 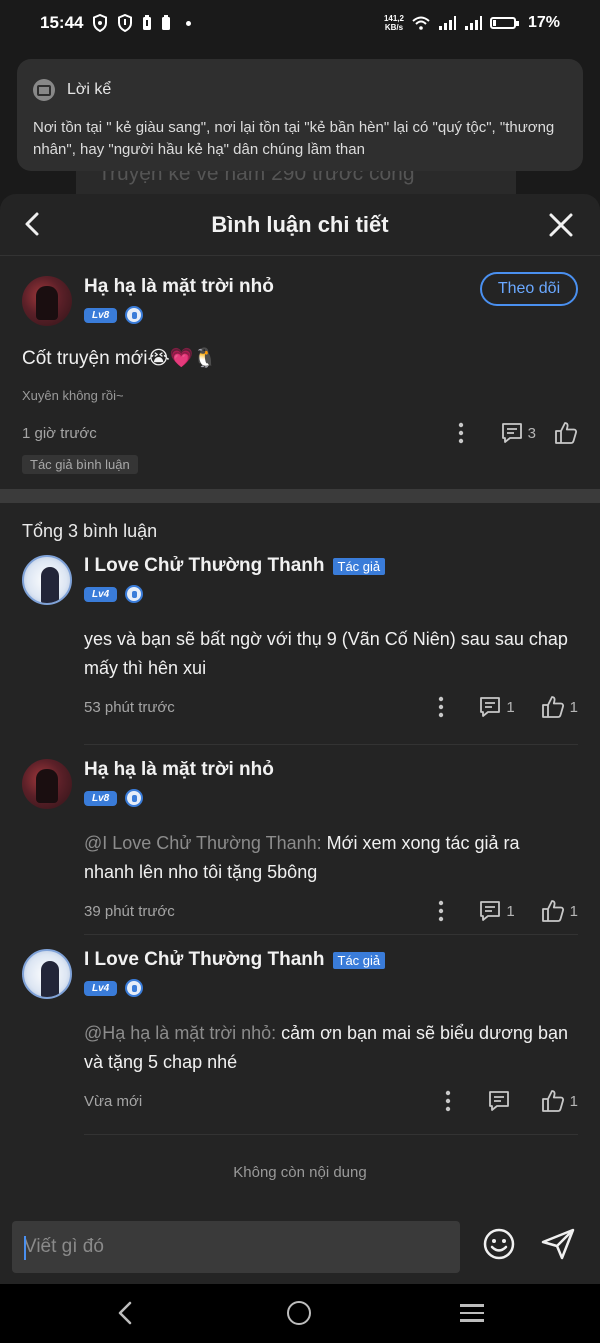 What do you see at coordinates (558, 1244) in the screenshot?
I see `send-icon` at bounding box center [558, 1244].